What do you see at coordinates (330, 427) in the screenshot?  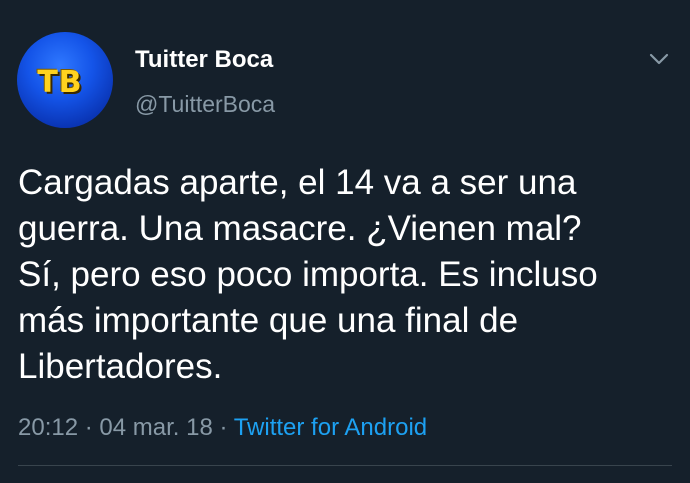 I see `tweet-source-link: Twitter for Android` at bounding box center [330, 427].